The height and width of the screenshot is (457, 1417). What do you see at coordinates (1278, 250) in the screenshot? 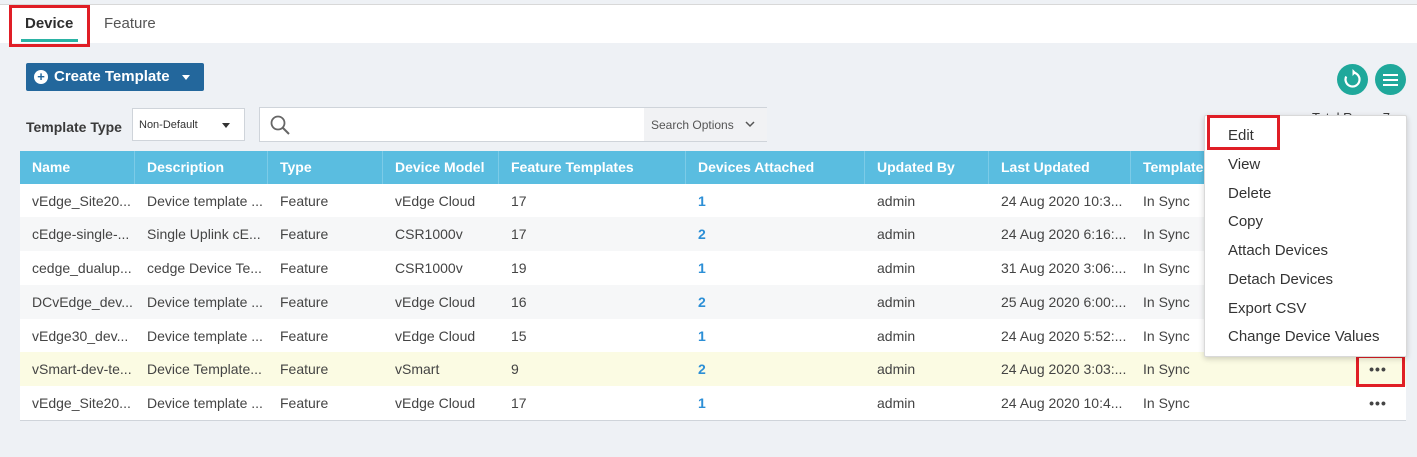
I see `menu-item-attach-devices: Attach Devices` at bounding box center [1278, 250].